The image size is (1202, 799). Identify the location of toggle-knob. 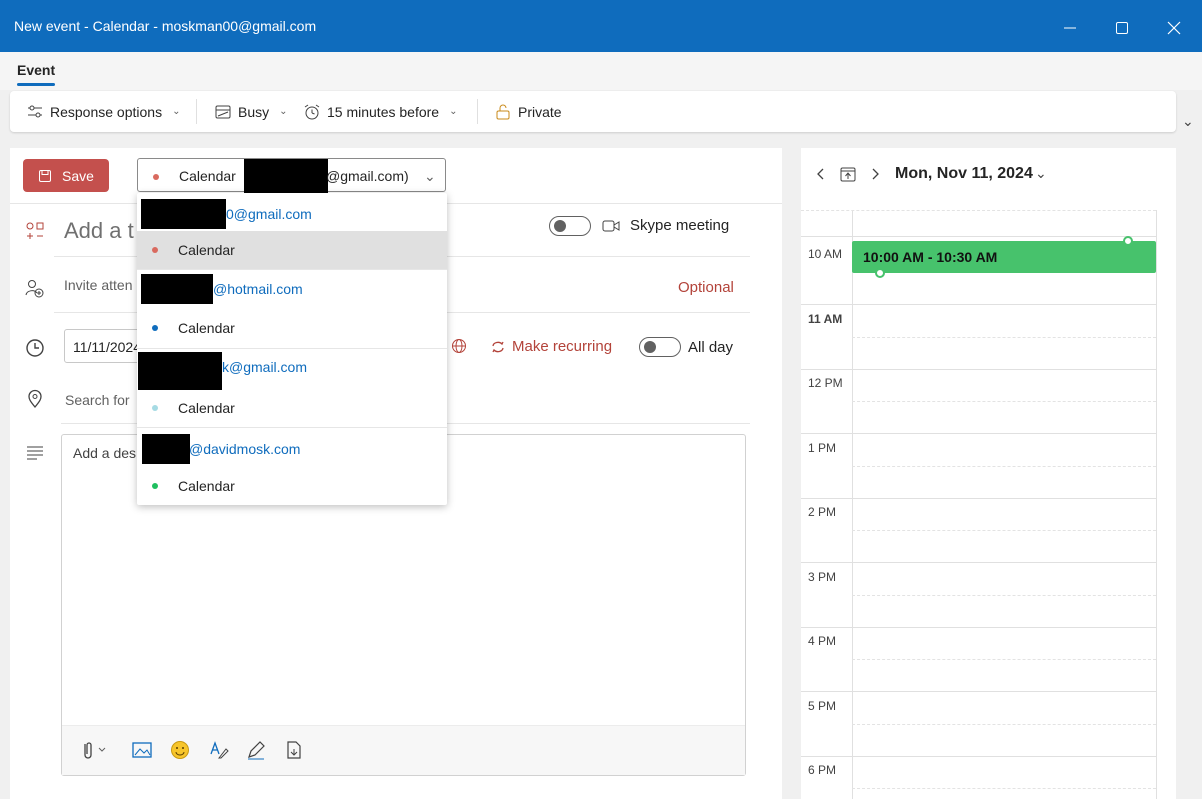
(650, 347).